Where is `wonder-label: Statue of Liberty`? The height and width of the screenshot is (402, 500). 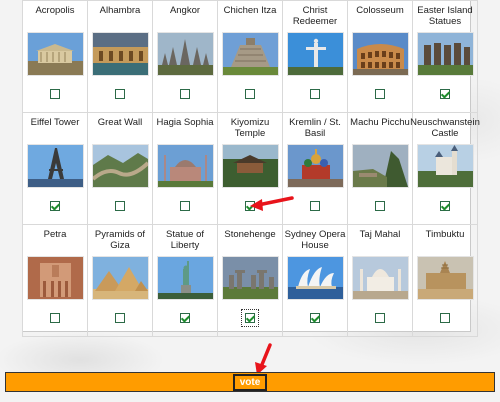
wonder-label: Statue of Liberty is located at coordinates (185, 240).